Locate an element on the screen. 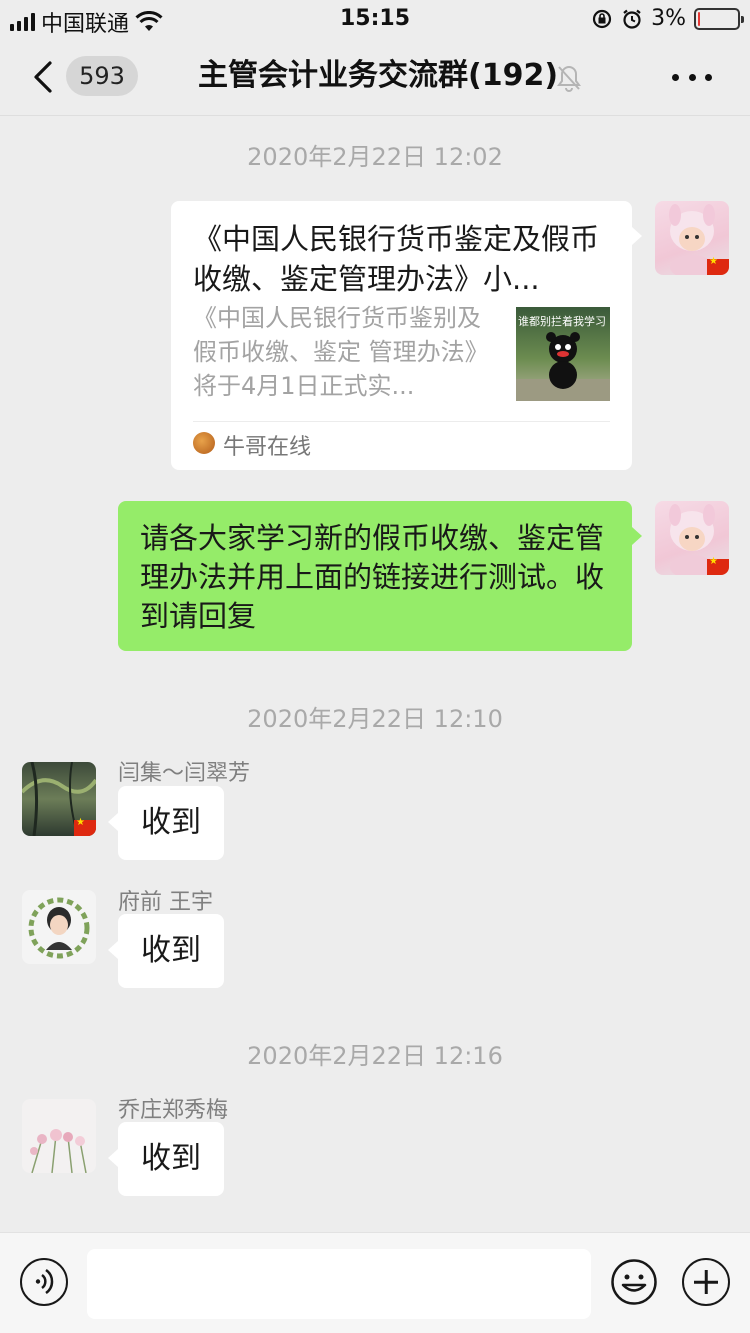 The height and width of the screenshot is (1333, 750). sender-name: 乔庄郑秀梅 is located at coordinates (173, 1110).